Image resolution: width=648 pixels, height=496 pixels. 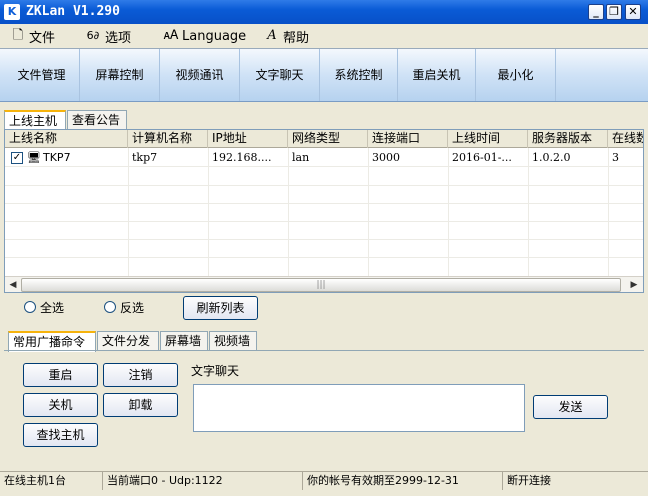 I want to click on invert-select-radio: 反选, so click(x=124, y=307).